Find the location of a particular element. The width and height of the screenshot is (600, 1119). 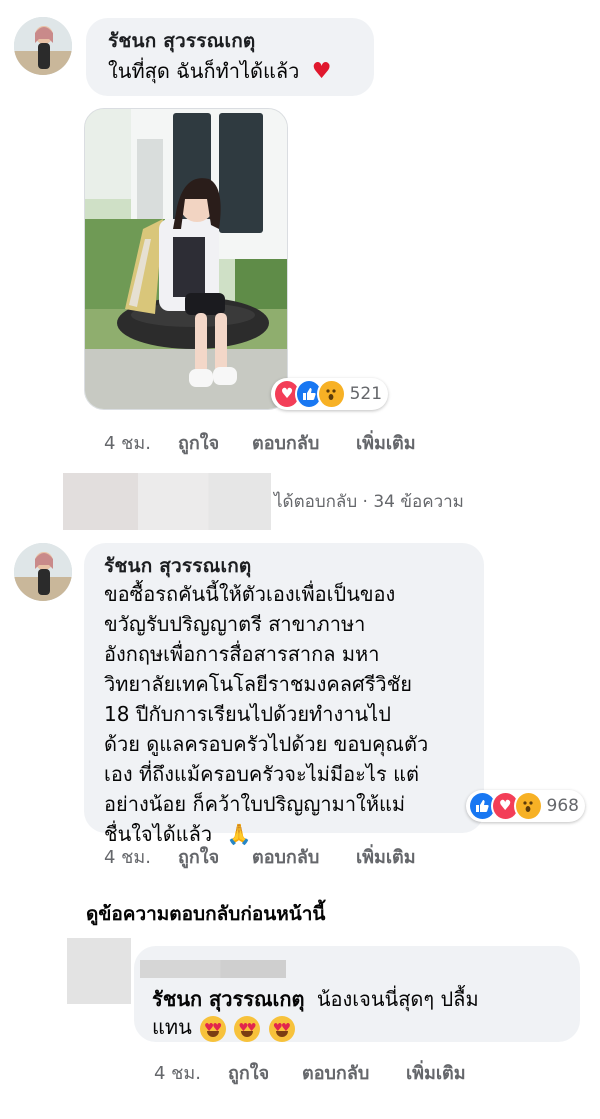

reaction-summary: ♥ 968 is located at coordinates (525, 806).